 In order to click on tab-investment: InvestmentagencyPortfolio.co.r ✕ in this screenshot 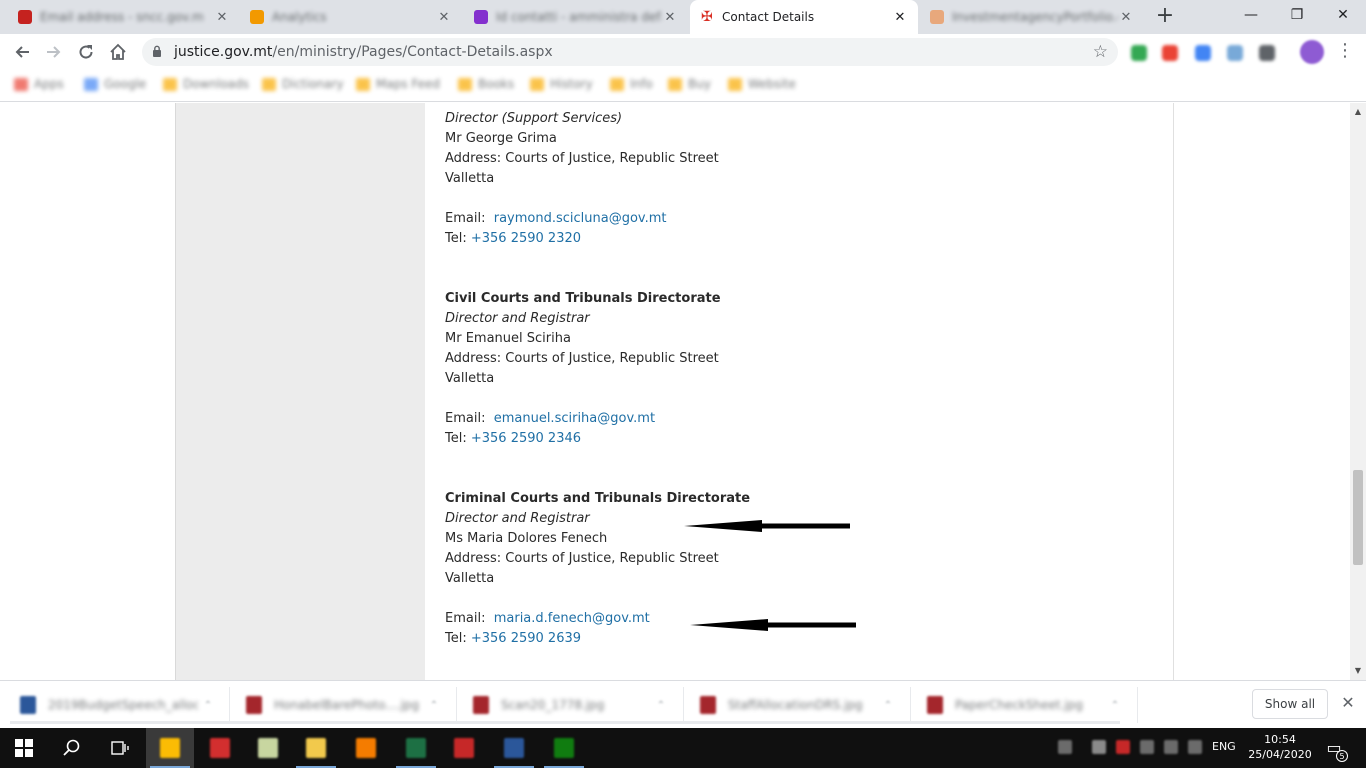, I will do `click(1032, 17)`.